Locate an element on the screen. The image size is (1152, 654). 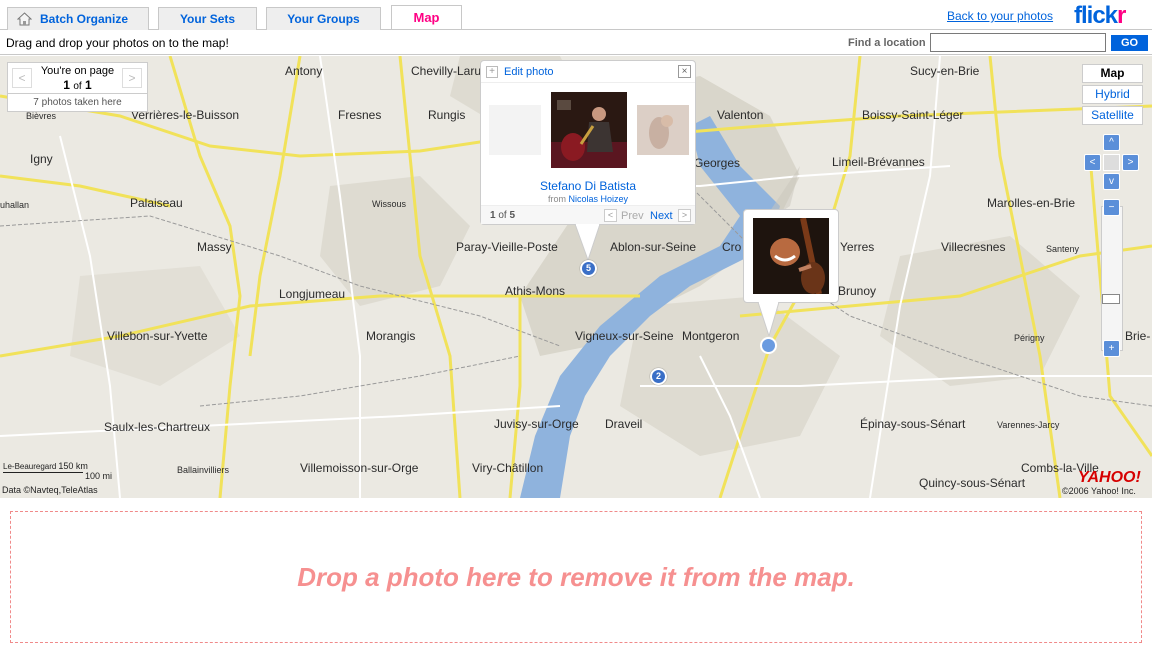
photo-thumbnail-current is located at coordinates (589, 130).